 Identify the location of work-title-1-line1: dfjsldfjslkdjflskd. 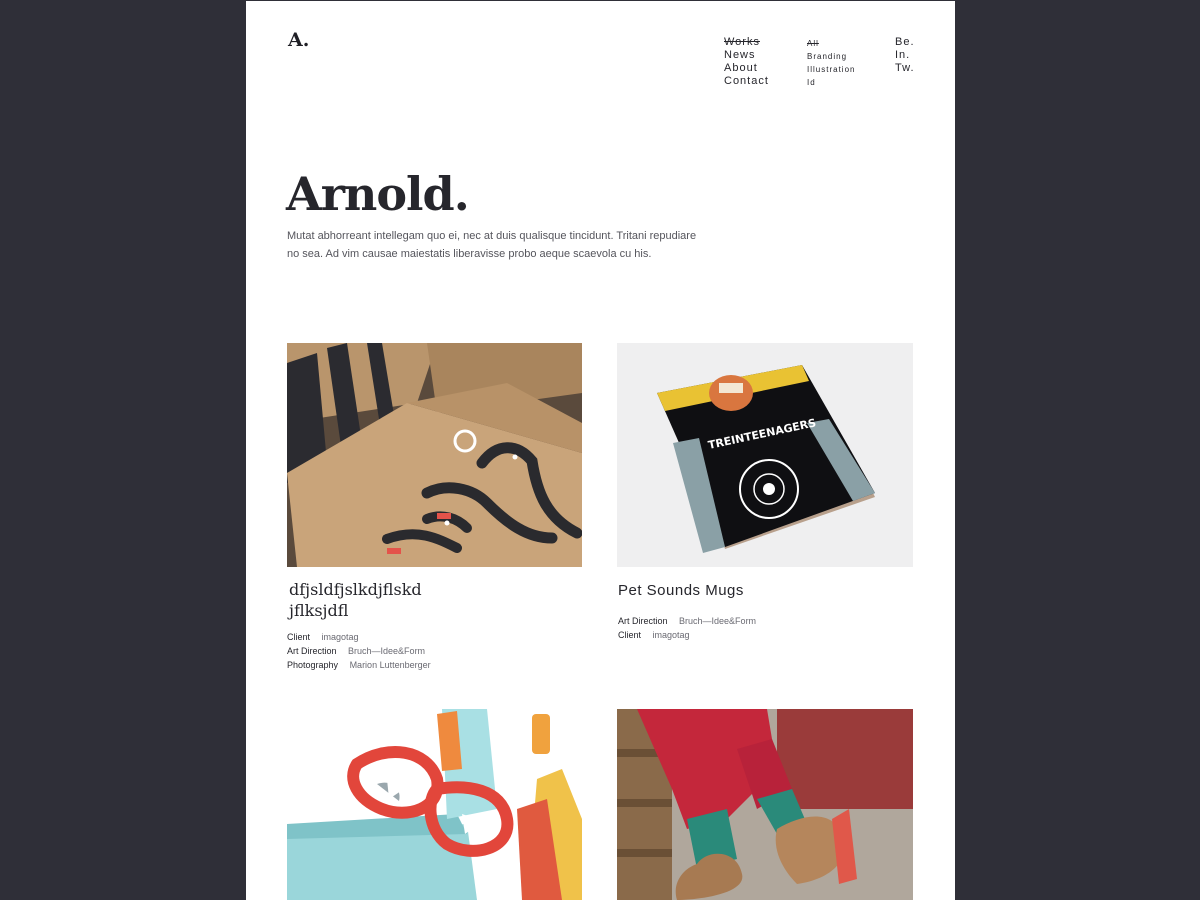
(355, 589).